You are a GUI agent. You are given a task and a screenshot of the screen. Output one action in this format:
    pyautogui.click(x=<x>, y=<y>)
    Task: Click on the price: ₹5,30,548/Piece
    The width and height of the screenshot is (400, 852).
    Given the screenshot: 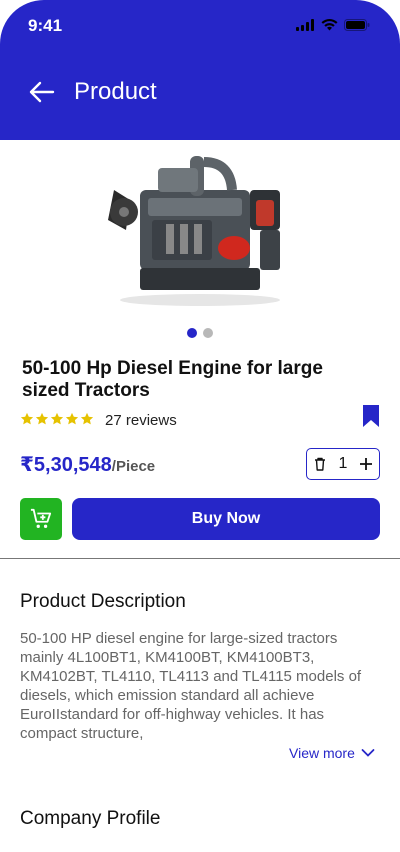 What is the action you would take?
    pyautogui.click(x=87, y=464)
    